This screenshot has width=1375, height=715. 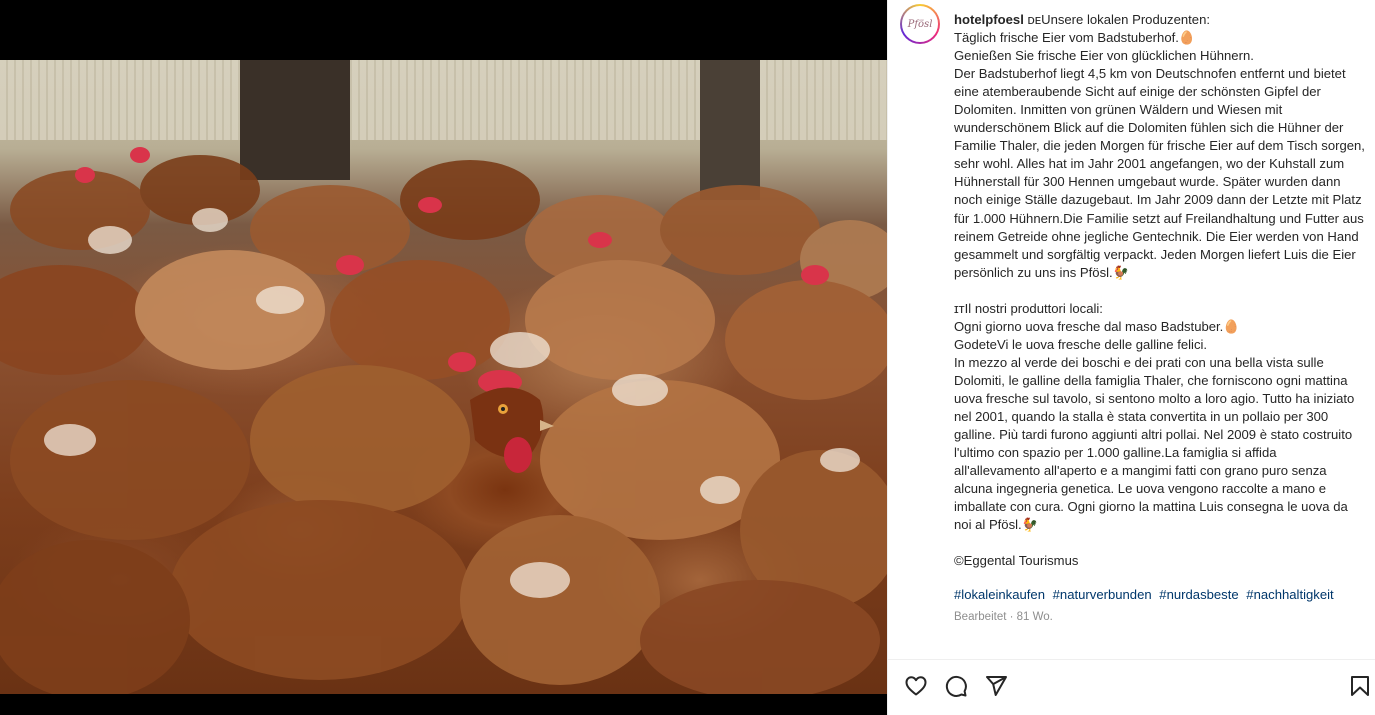 I want to click on heart-icon, so click(x=916, y=686).